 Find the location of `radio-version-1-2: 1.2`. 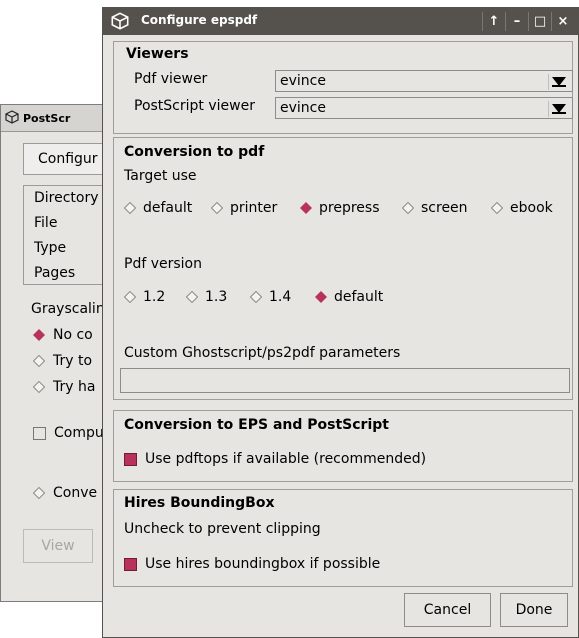

radio-version-1-2: 1.2 is located at coordinates (144, 297).